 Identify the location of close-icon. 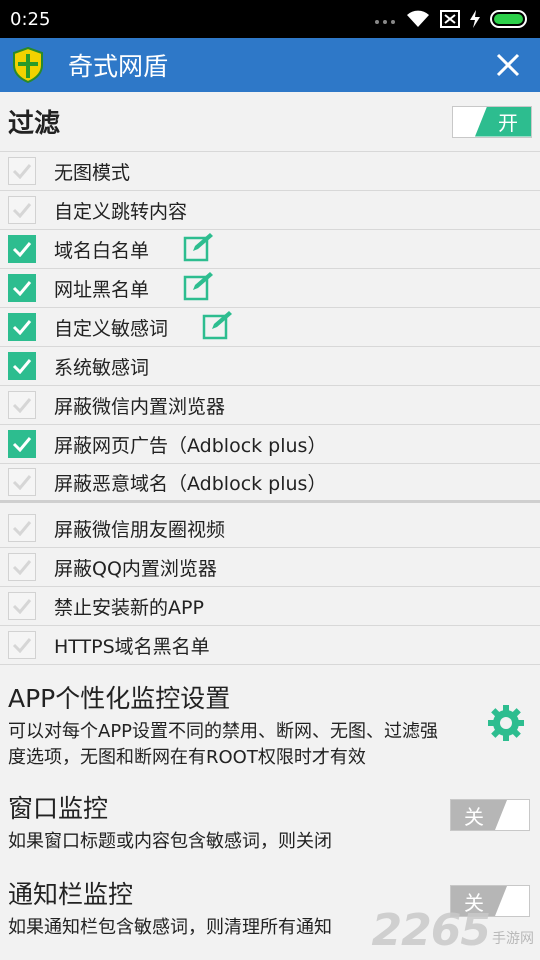
(508, 65).